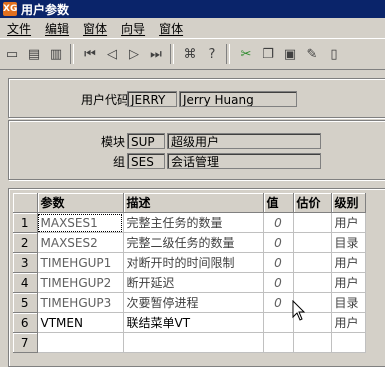 The height and width of the screenshot is (367, 385). I want to click on window-title: 用户参数, so click(45, 9).